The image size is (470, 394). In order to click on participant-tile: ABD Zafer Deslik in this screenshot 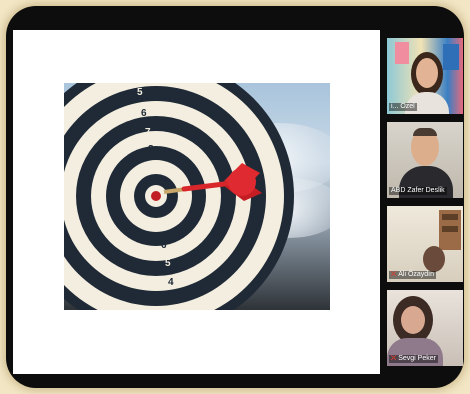, I will do `click(425, 160)`.